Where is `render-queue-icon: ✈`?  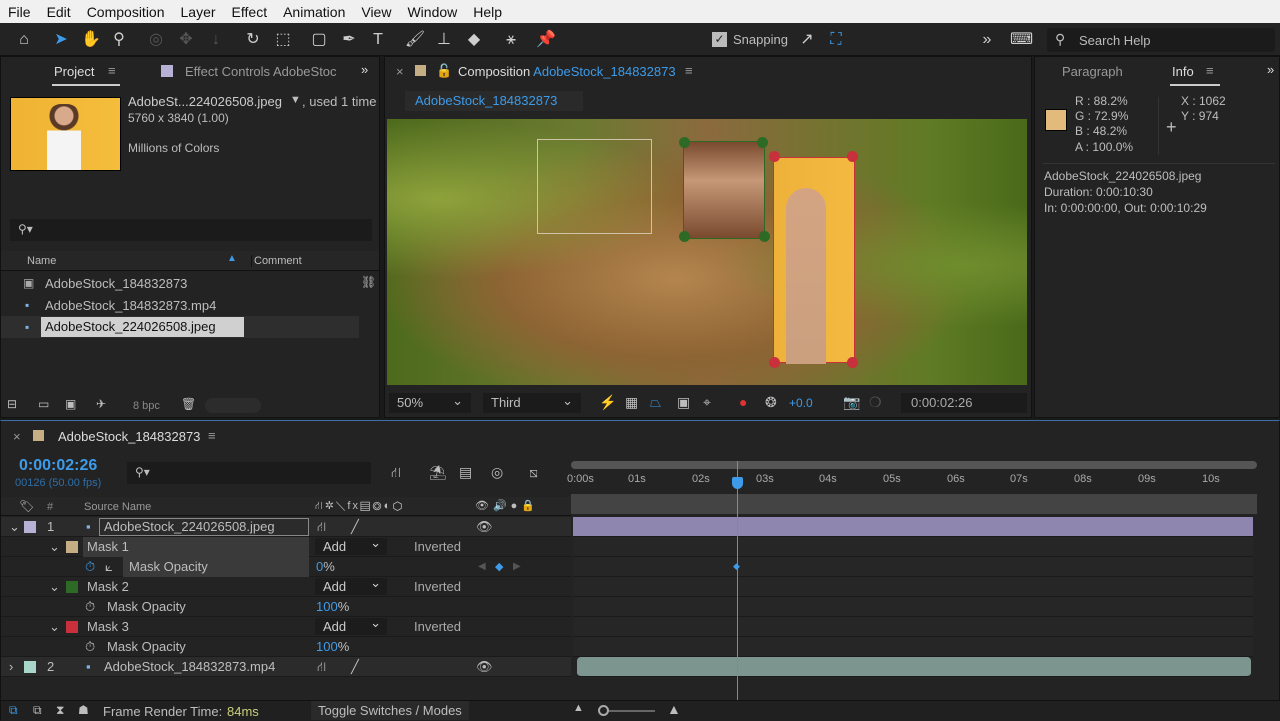
render-queue-icon: ✈ is located at coordinates (101, 404).